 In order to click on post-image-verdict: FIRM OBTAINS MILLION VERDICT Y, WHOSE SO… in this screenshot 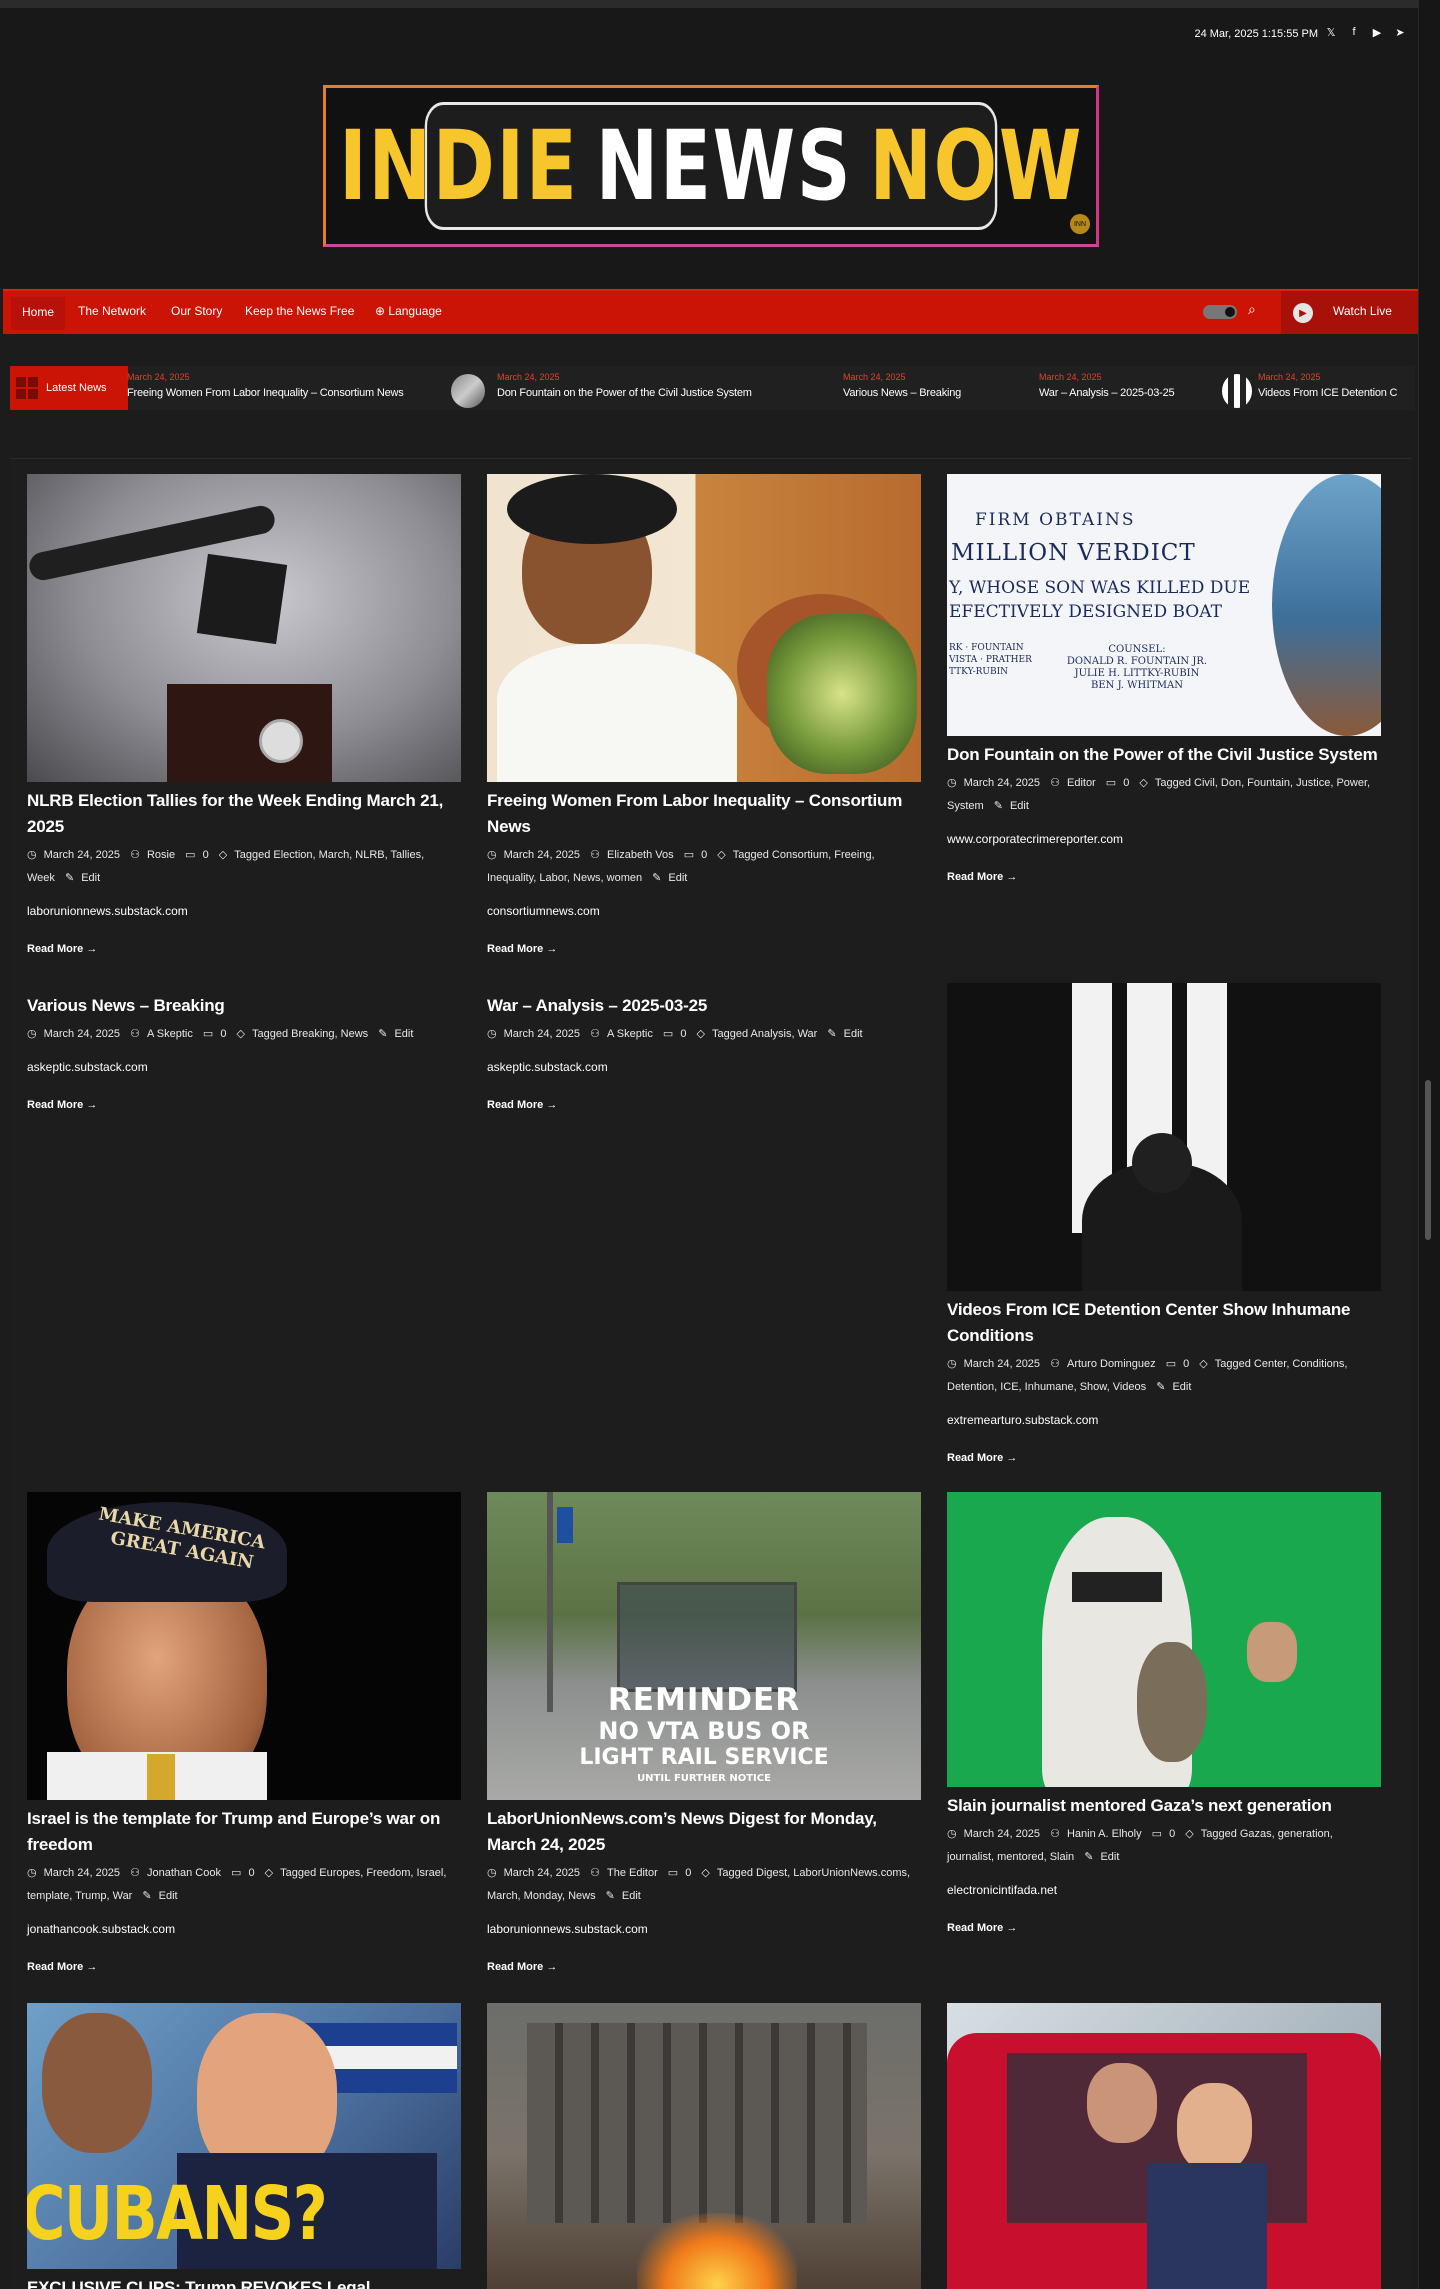, I will do `click(1164, 605)`.